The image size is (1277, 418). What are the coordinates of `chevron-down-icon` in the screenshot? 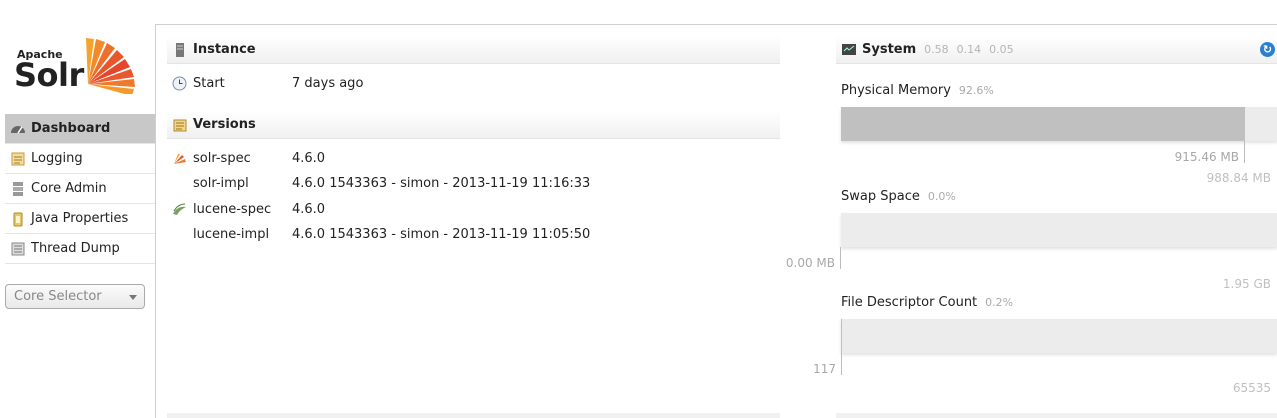 It's located at (133, 297).